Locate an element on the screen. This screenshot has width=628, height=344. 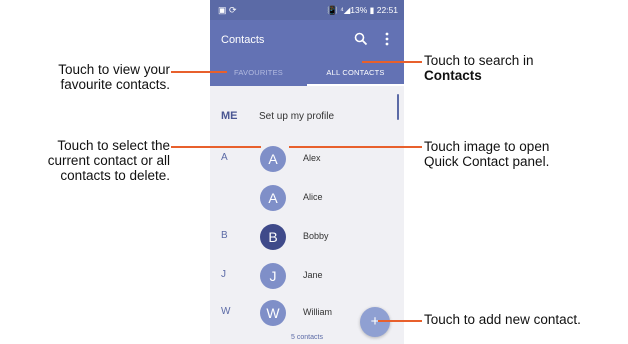
section-letter: A is located at coordinates (224, 157).